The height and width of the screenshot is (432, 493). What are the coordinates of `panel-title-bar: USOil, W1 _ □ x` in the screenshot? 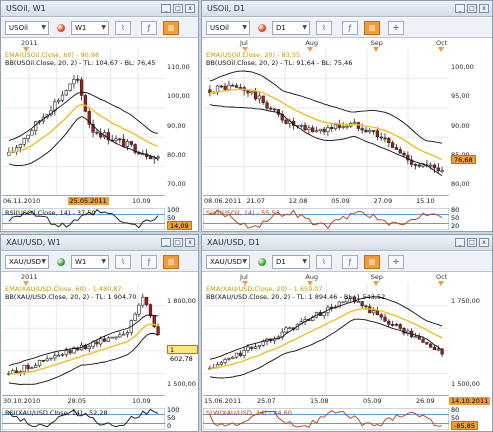 It's located at (99, 9).